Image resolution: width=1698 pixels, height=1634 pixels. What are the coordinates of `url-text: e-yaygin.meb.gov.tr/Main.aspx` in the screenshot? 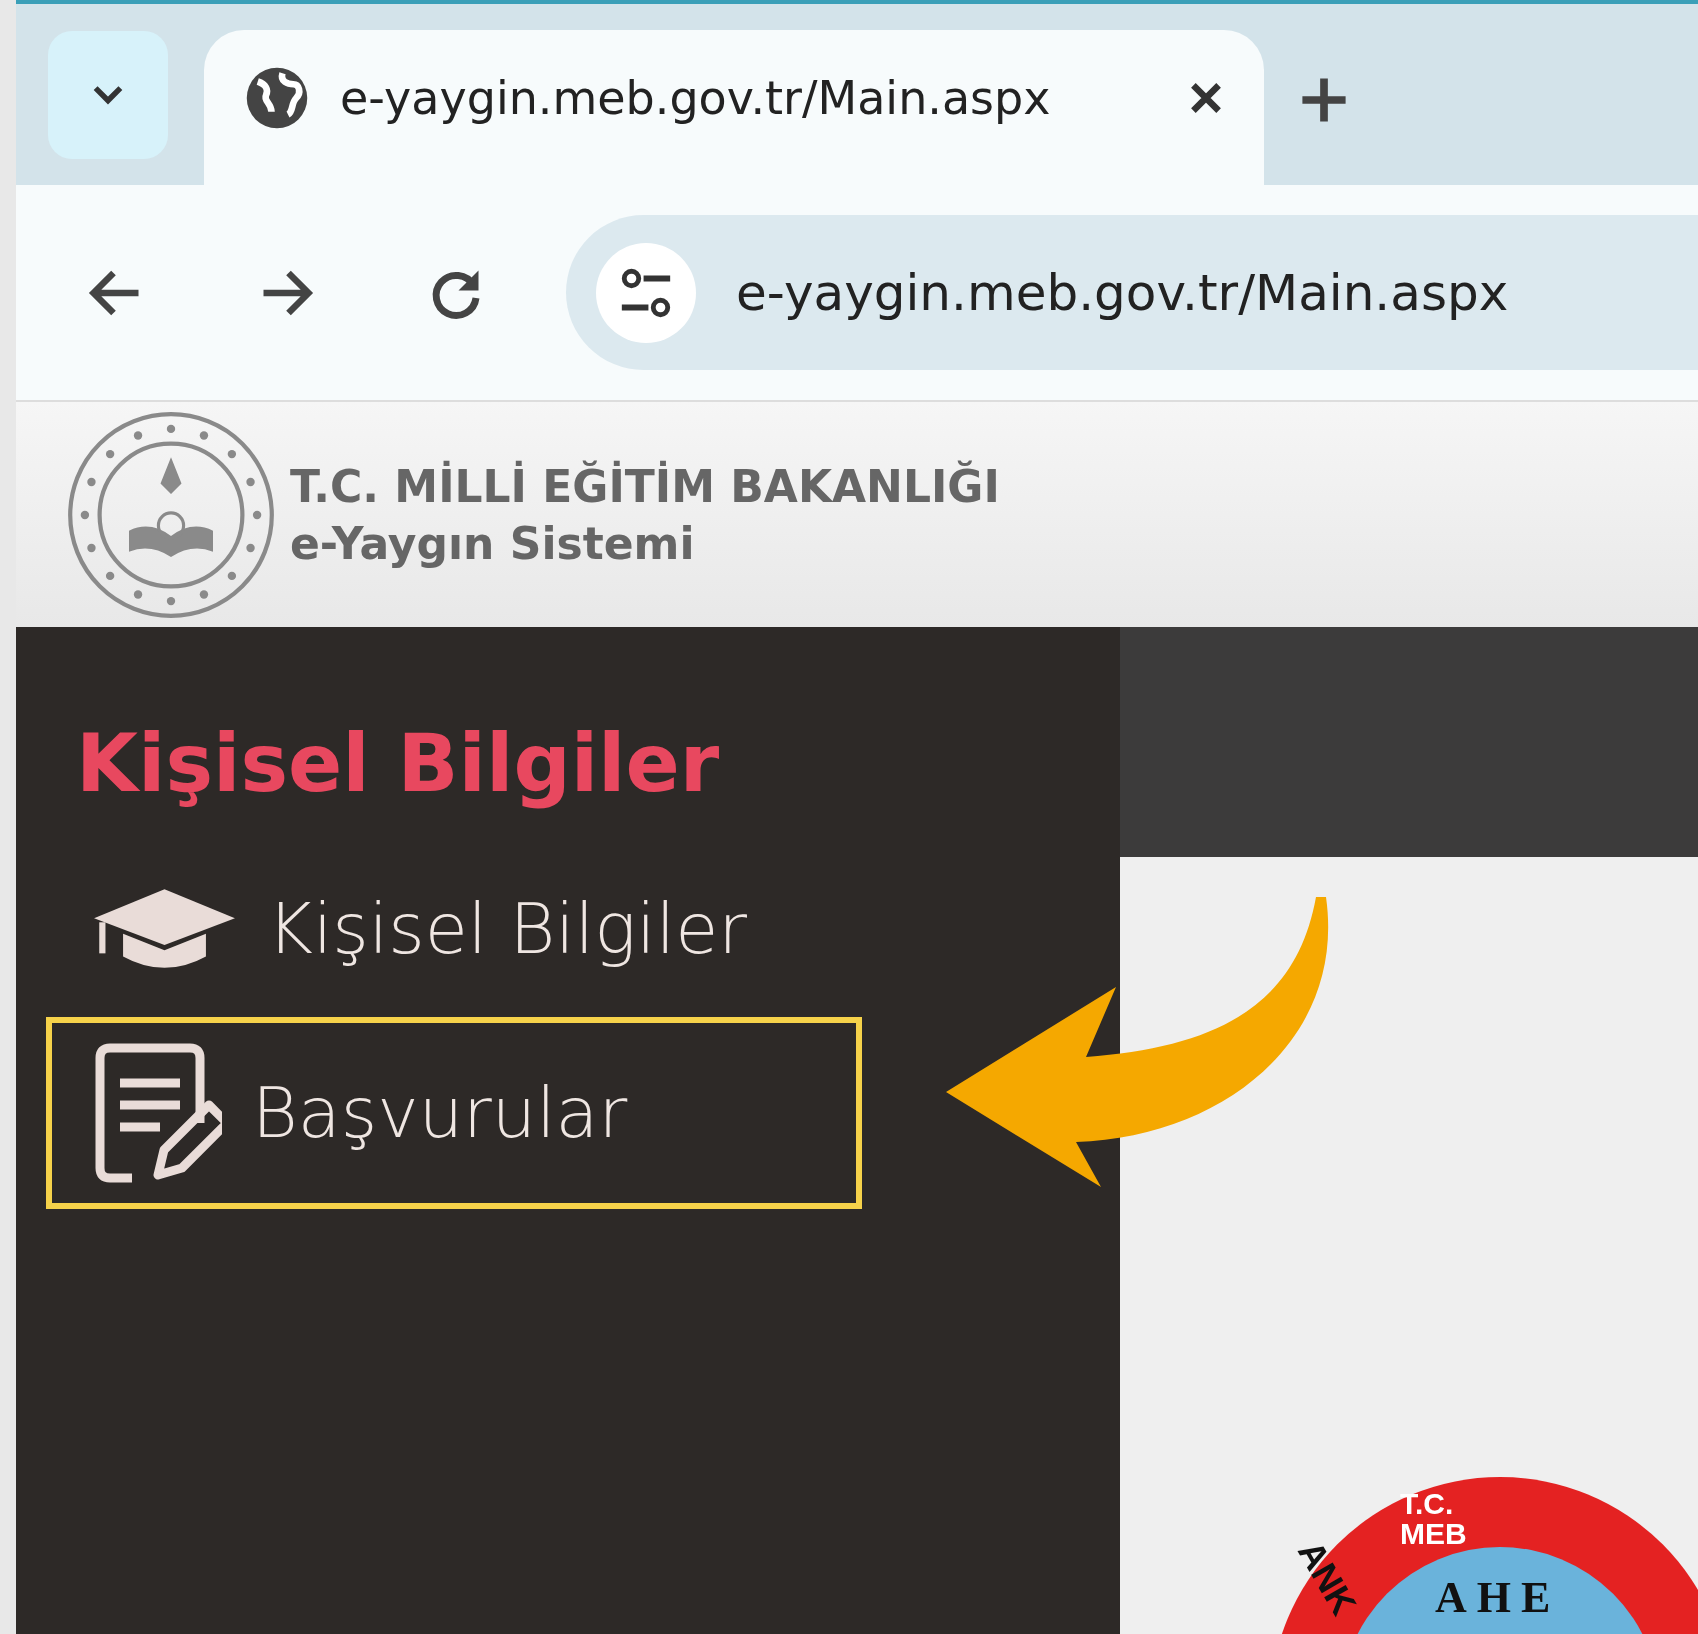 It's located at (1122, 292).